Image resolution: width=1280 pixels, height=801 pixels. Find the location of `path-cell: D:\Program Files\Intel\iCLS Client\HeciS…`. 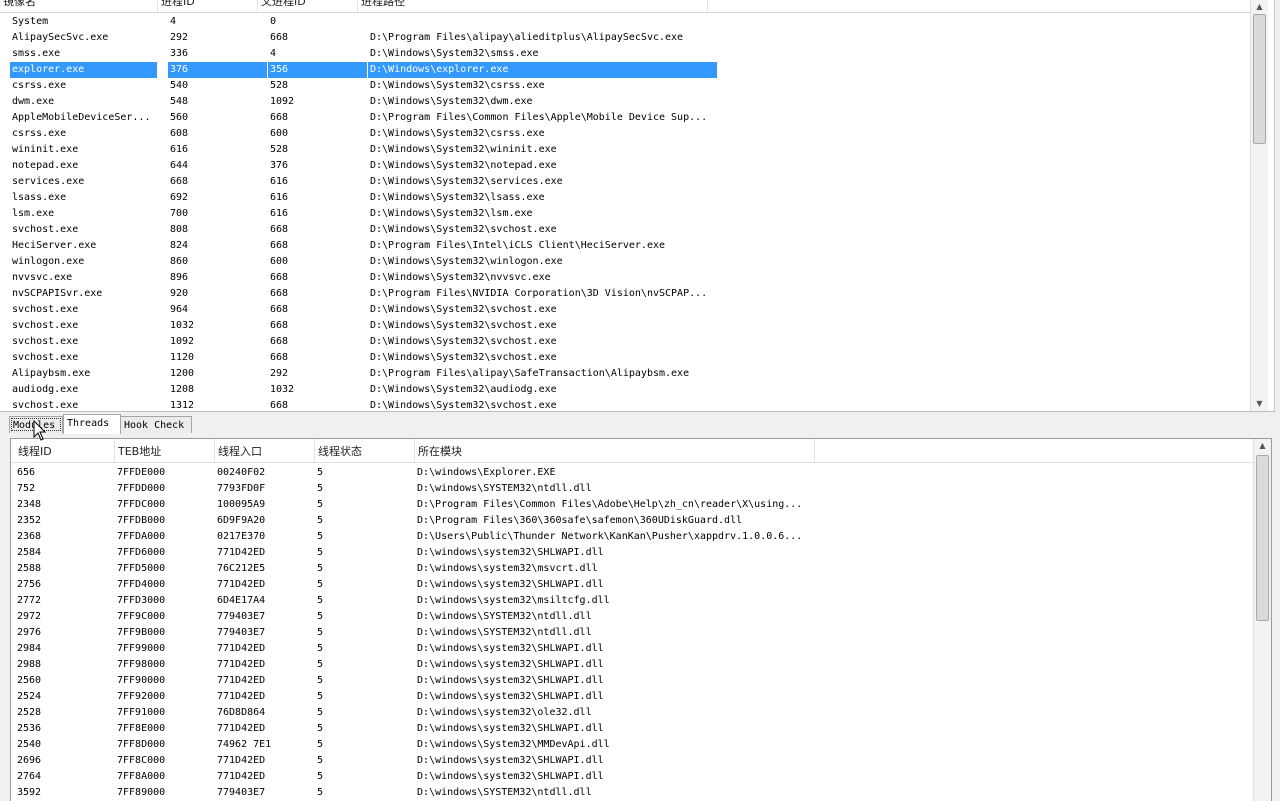

path-cell: D:\Program Files\Intel\iCLS Client\HeciS… is located at coordinates (518, 245).